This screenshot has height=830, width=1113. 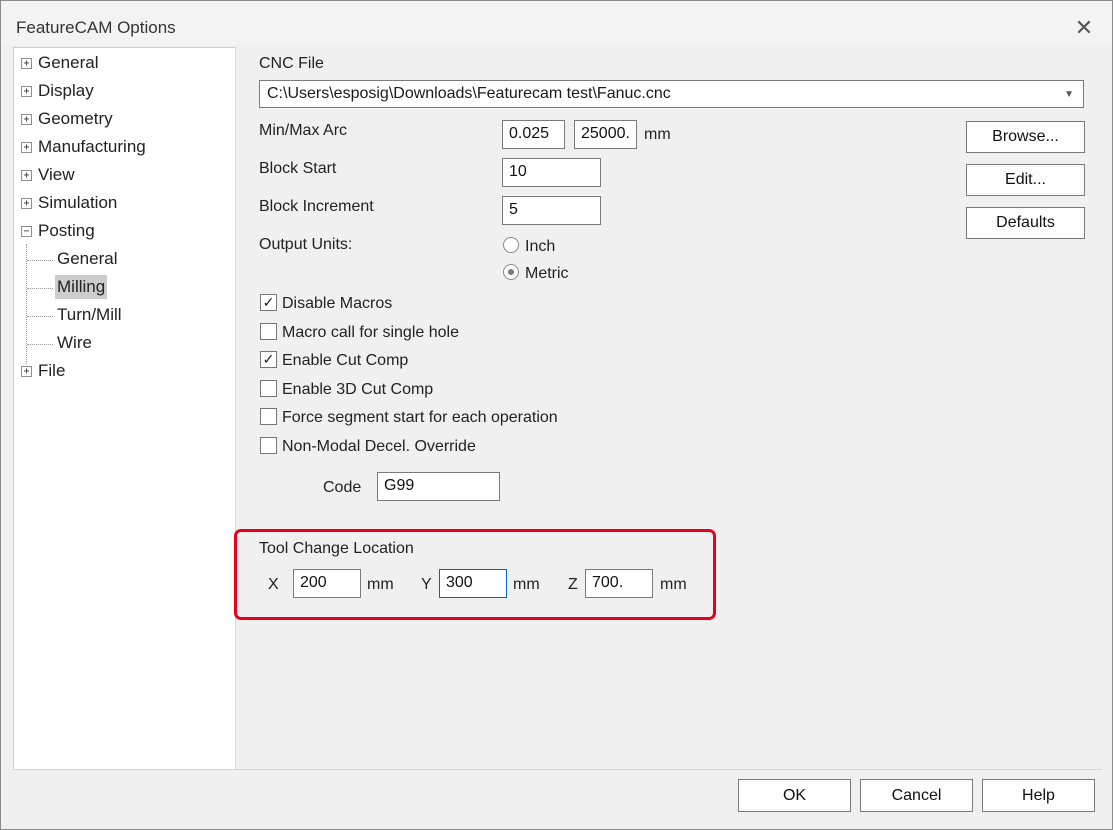 I want to click on radio-inch-label: Inch, so click(x=540, y=247).